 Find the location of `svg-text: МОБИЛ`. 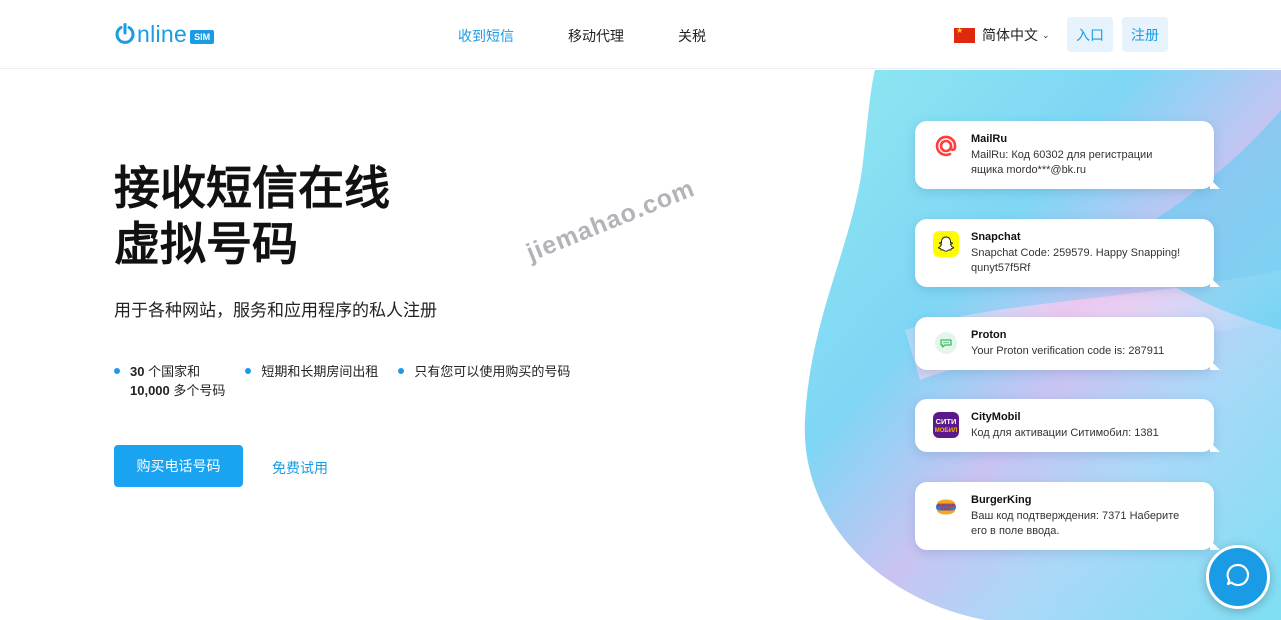

svg-text: МОБИЛ is located at coordinates (946, 431).